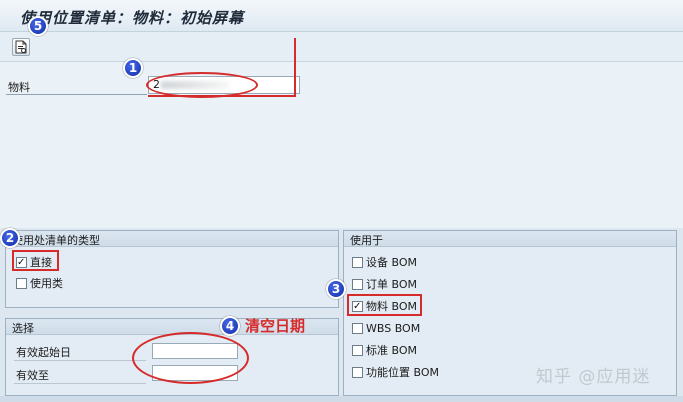 This screenshot has width=683, height=402. What do you see at coordinates (43, 352) in the screenshot?
I see `valid-from-label: 有效起始日` at bounding box center [43, 352].